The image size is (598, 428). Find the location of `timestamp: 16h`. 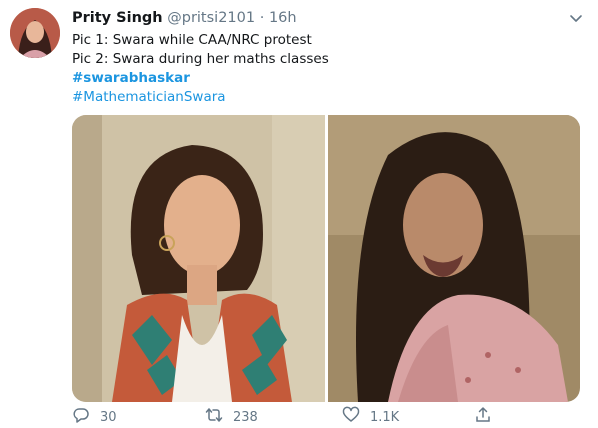

timestamp: 16h is located at coordinates (283, 18).